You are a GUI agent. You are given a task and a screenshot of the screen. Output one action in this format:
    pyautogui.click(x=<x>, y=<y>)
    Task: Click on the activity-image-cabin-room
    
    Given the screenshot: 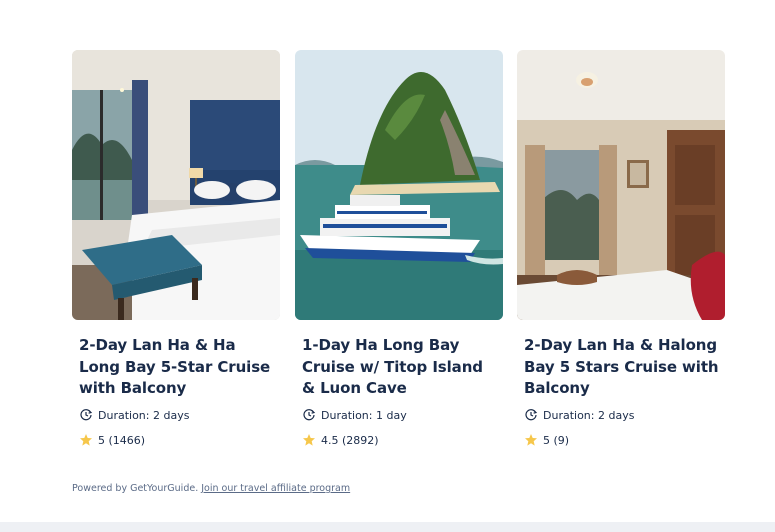 What is the action you would take?
    pyautogui.click(x=621, y=185)
    